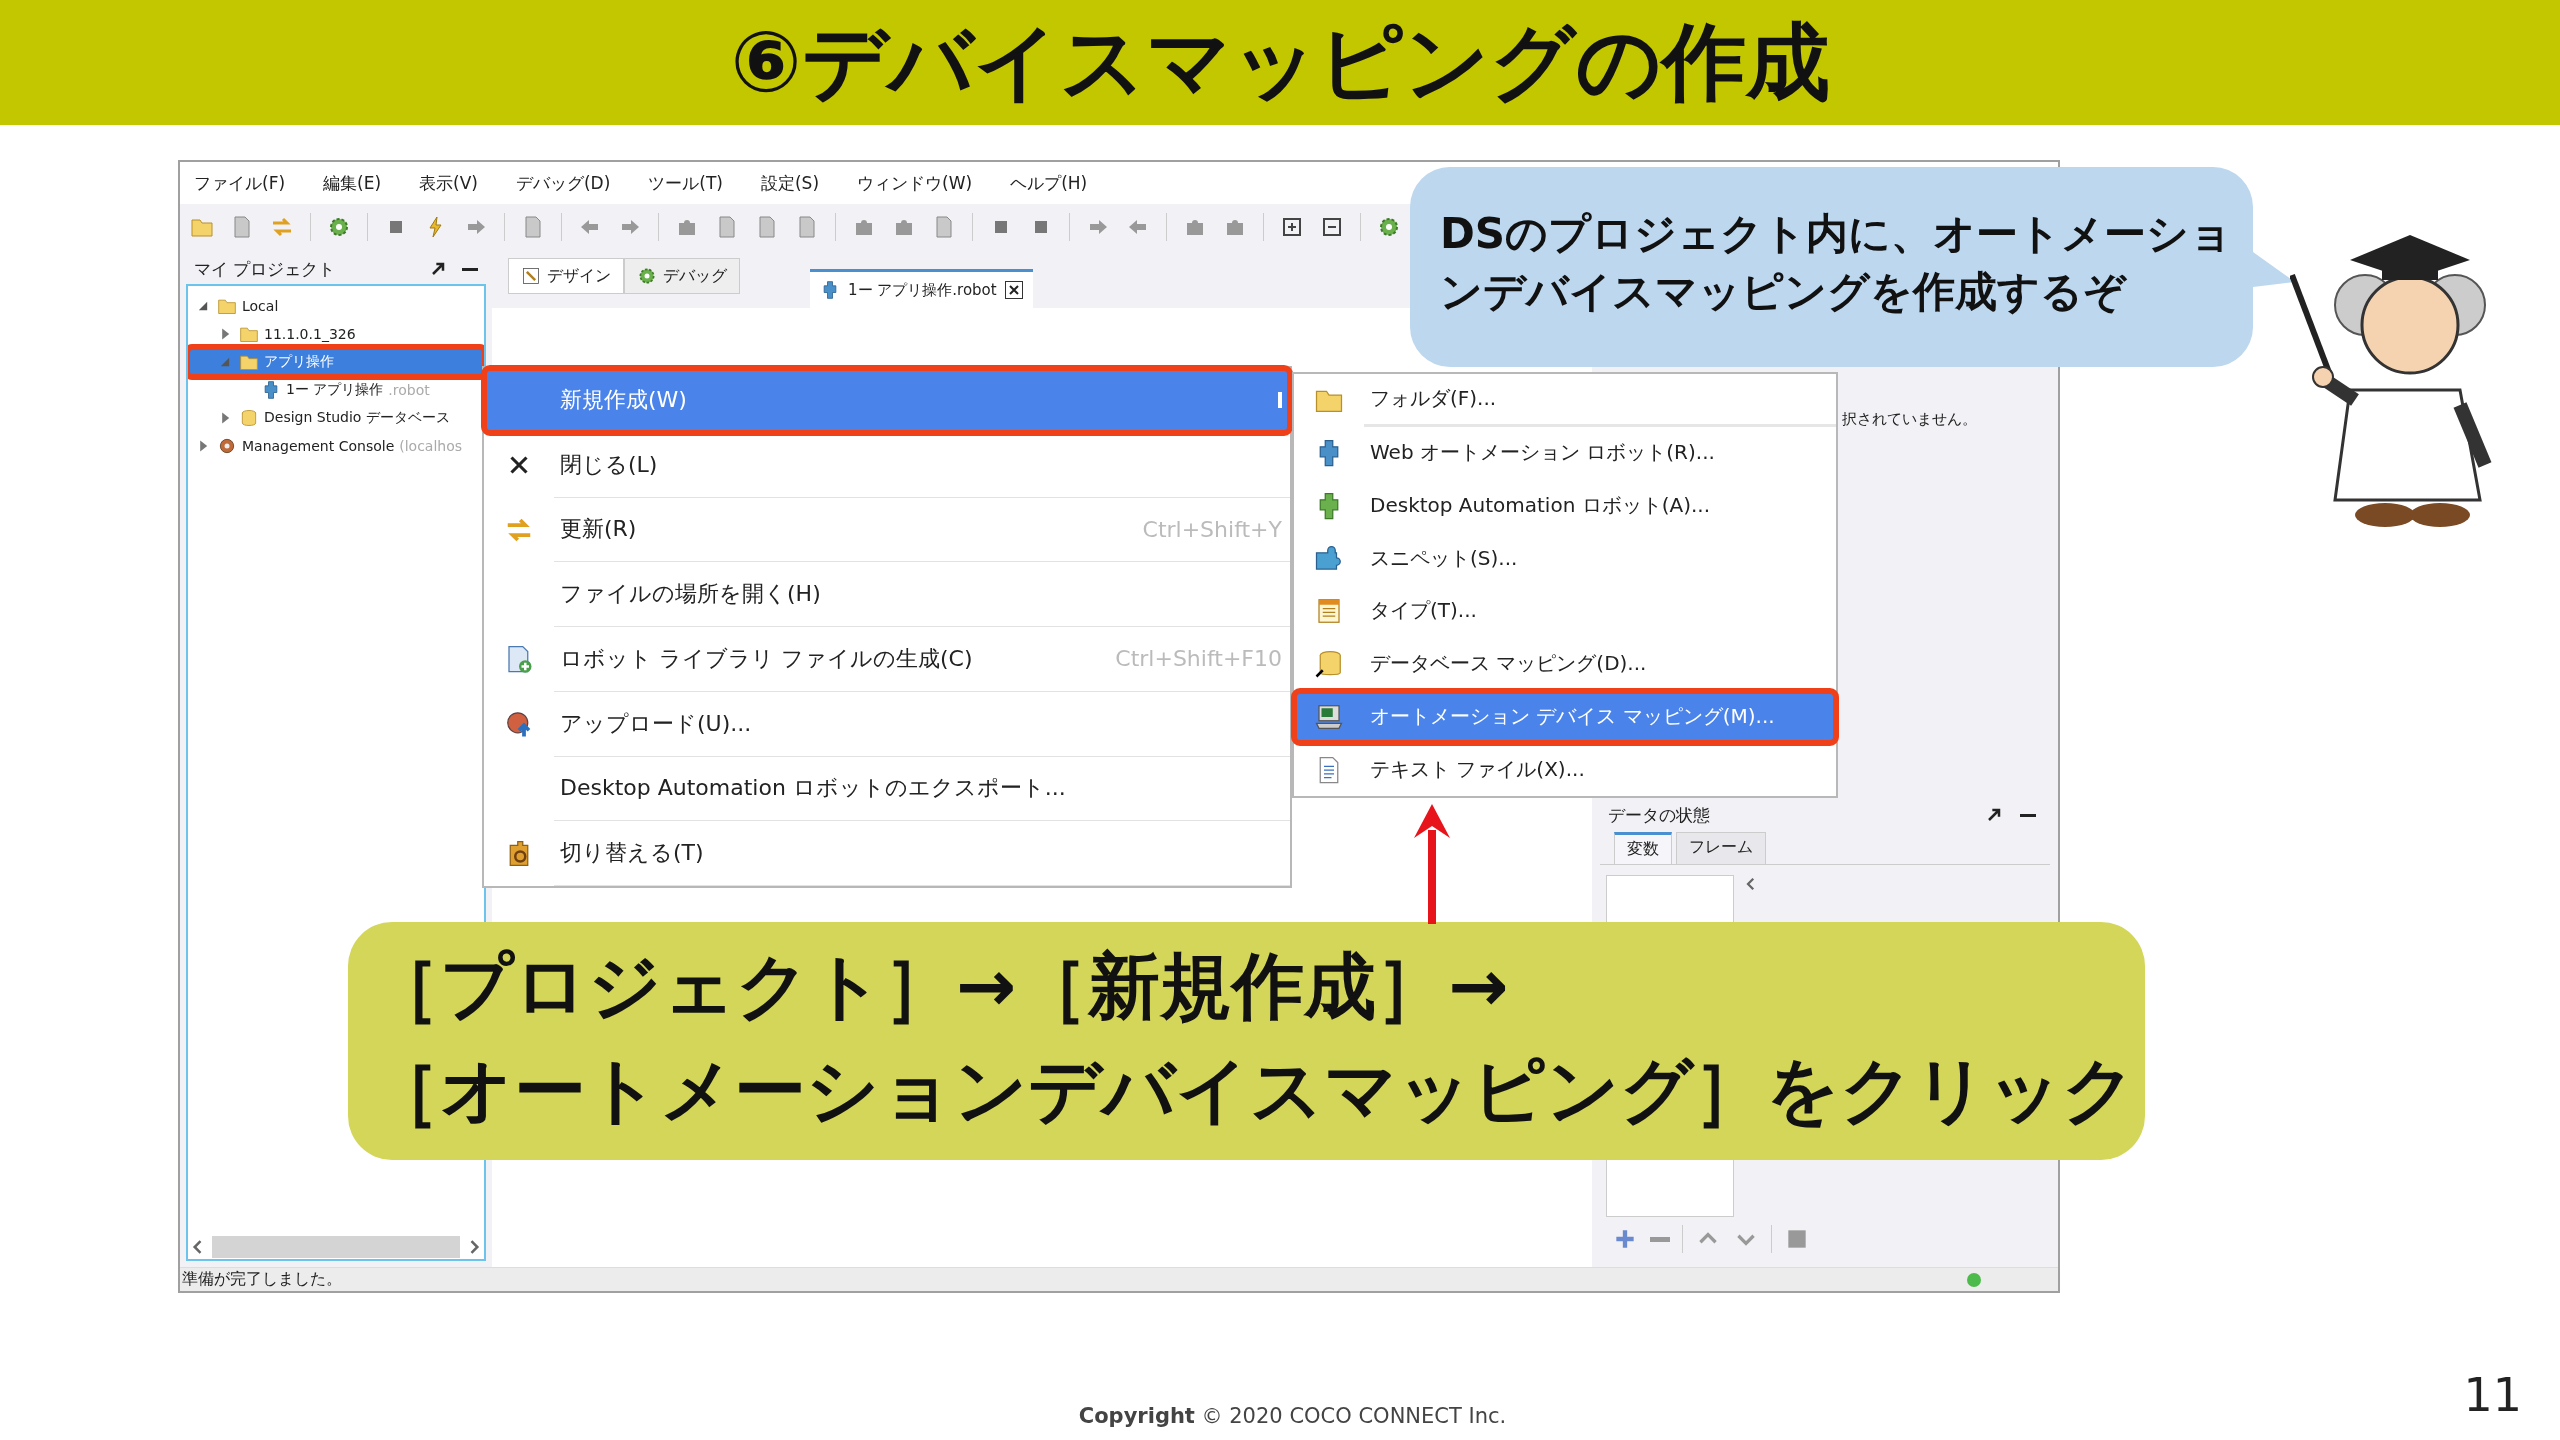 This screenshot has width=2560, height=1440. What do you see at coordinates (357, 418) in the screenshot?
I see `item-label: Design Studio データベース` at bounding box center [357, 418].